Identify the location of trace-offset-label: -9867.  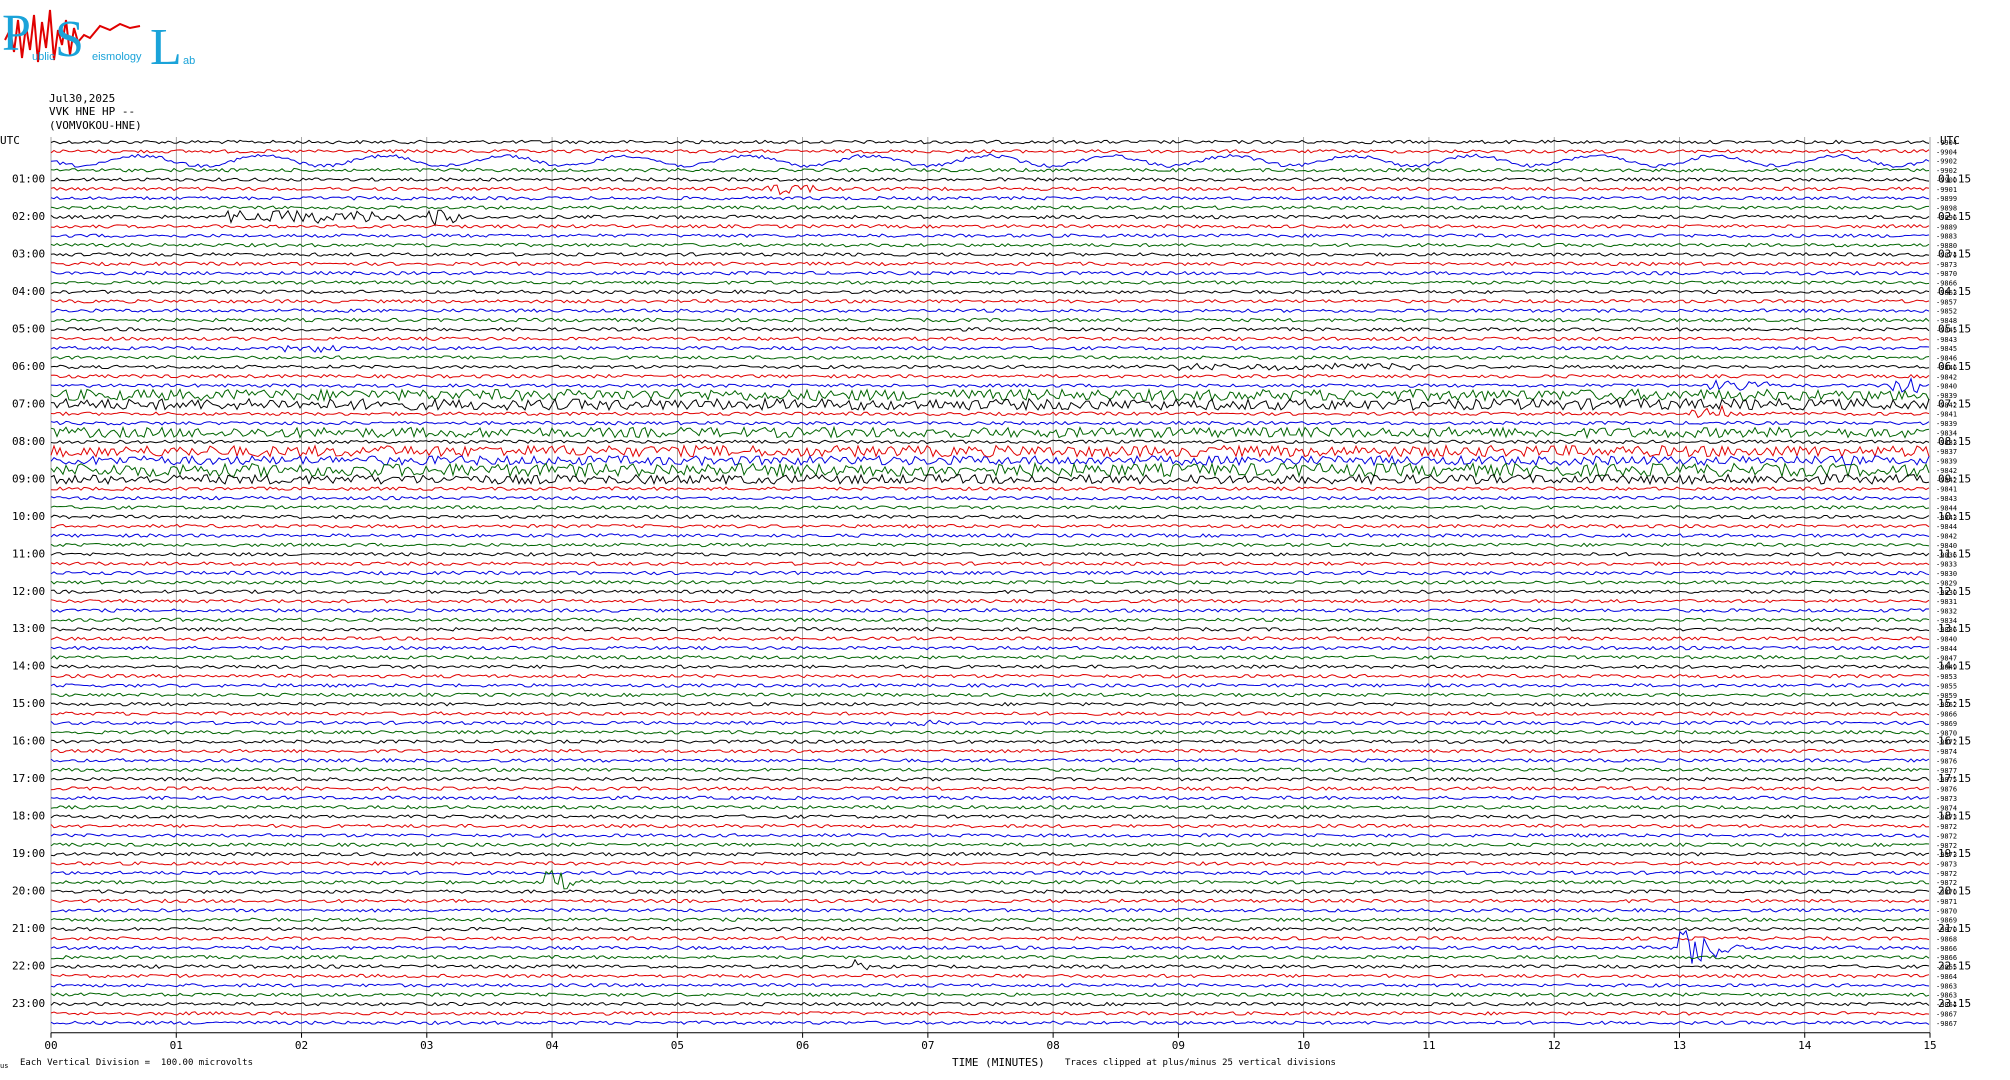
(1946, 1024).